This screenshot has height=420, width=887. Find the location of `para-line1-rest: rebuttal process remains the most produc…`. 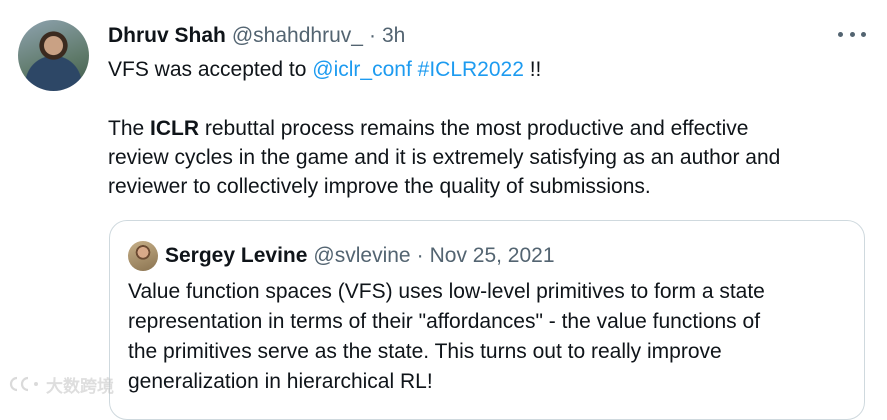

para-line1-rest: rebuttal process remains the most produc… is located at coordinates (474, 128).